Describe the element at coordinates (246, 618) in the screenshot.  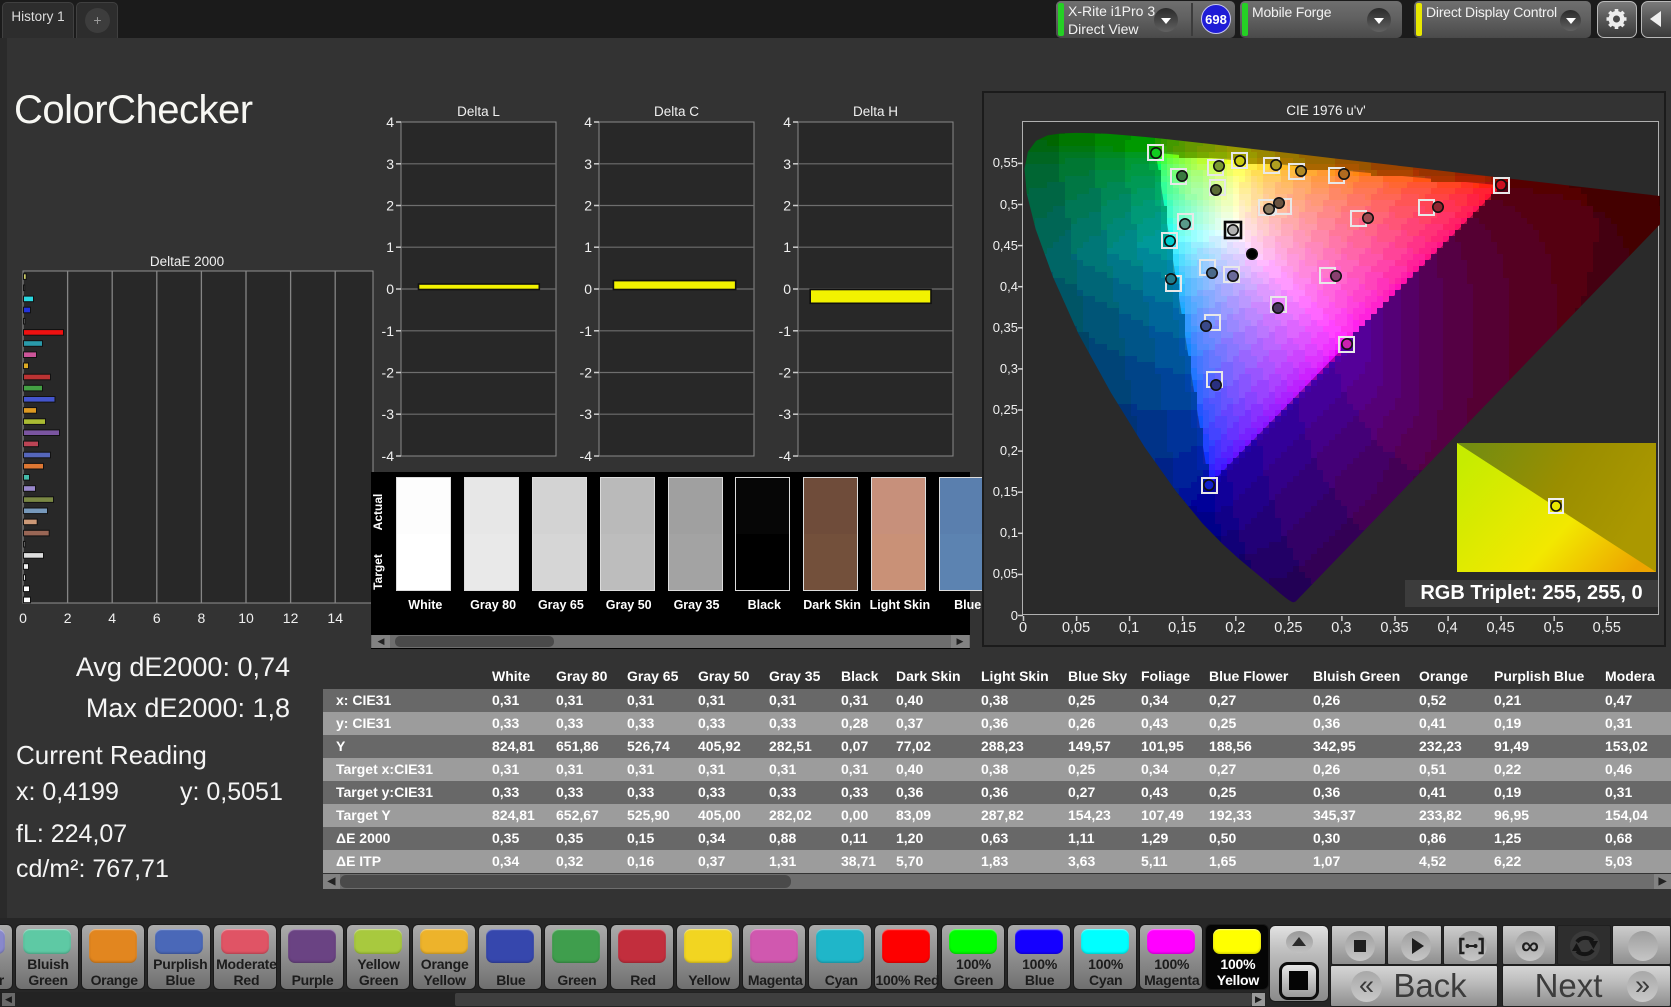
I see `svg-text: 10` at that location.